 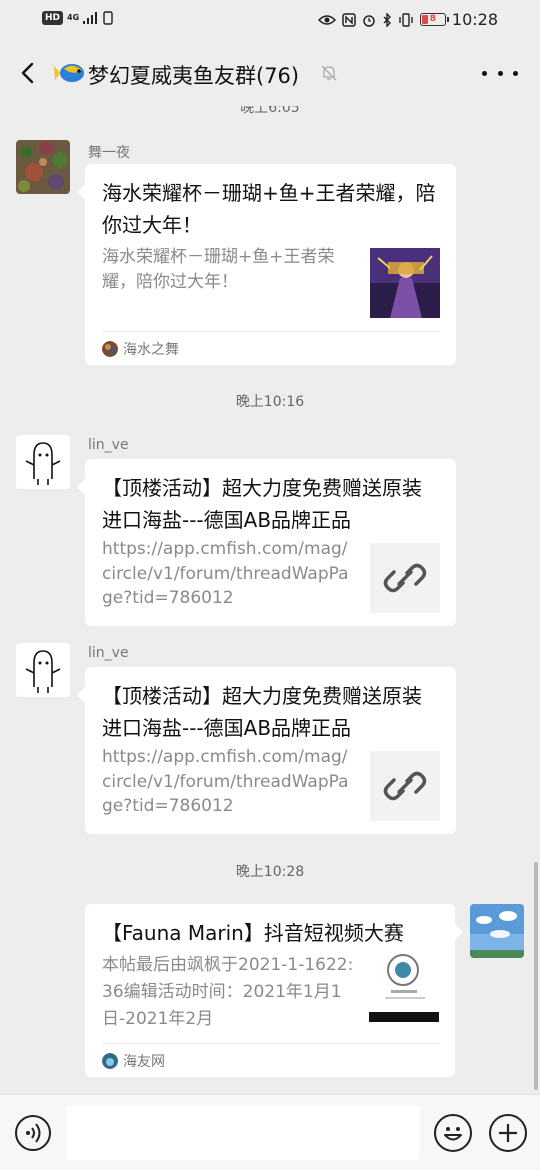 I want to click on fish-emoji-icon, so click(x=69, y=73).